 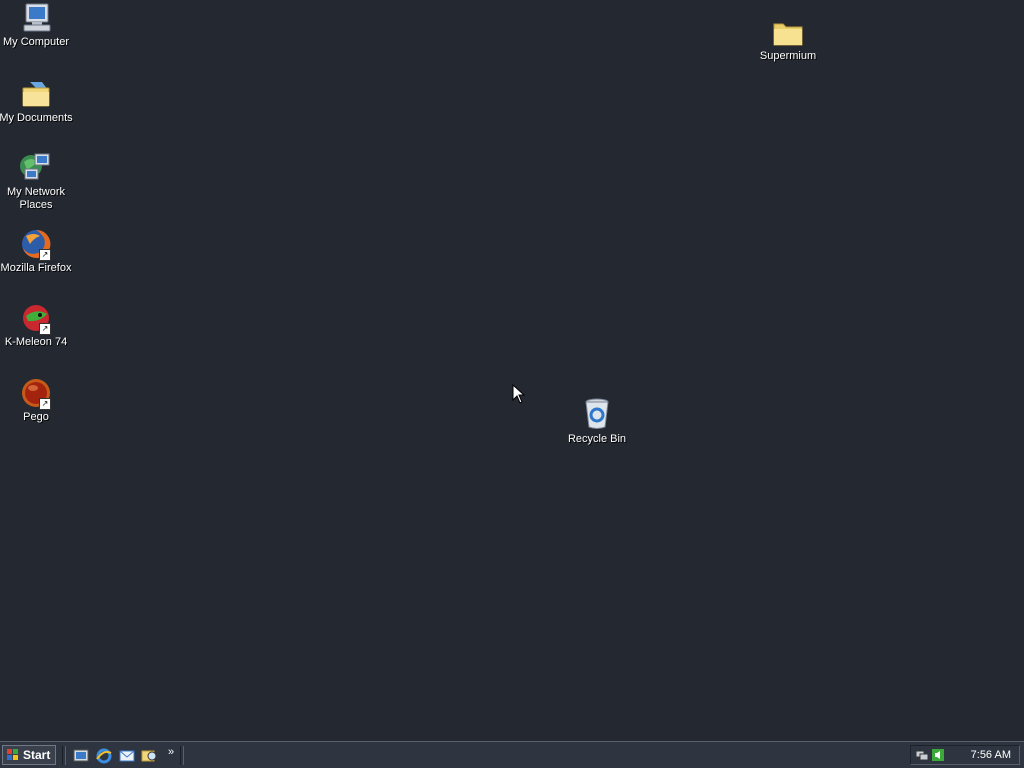 I want to click on desktop-icon-label: Mozilla Firefox, so click(x=36, y=268).